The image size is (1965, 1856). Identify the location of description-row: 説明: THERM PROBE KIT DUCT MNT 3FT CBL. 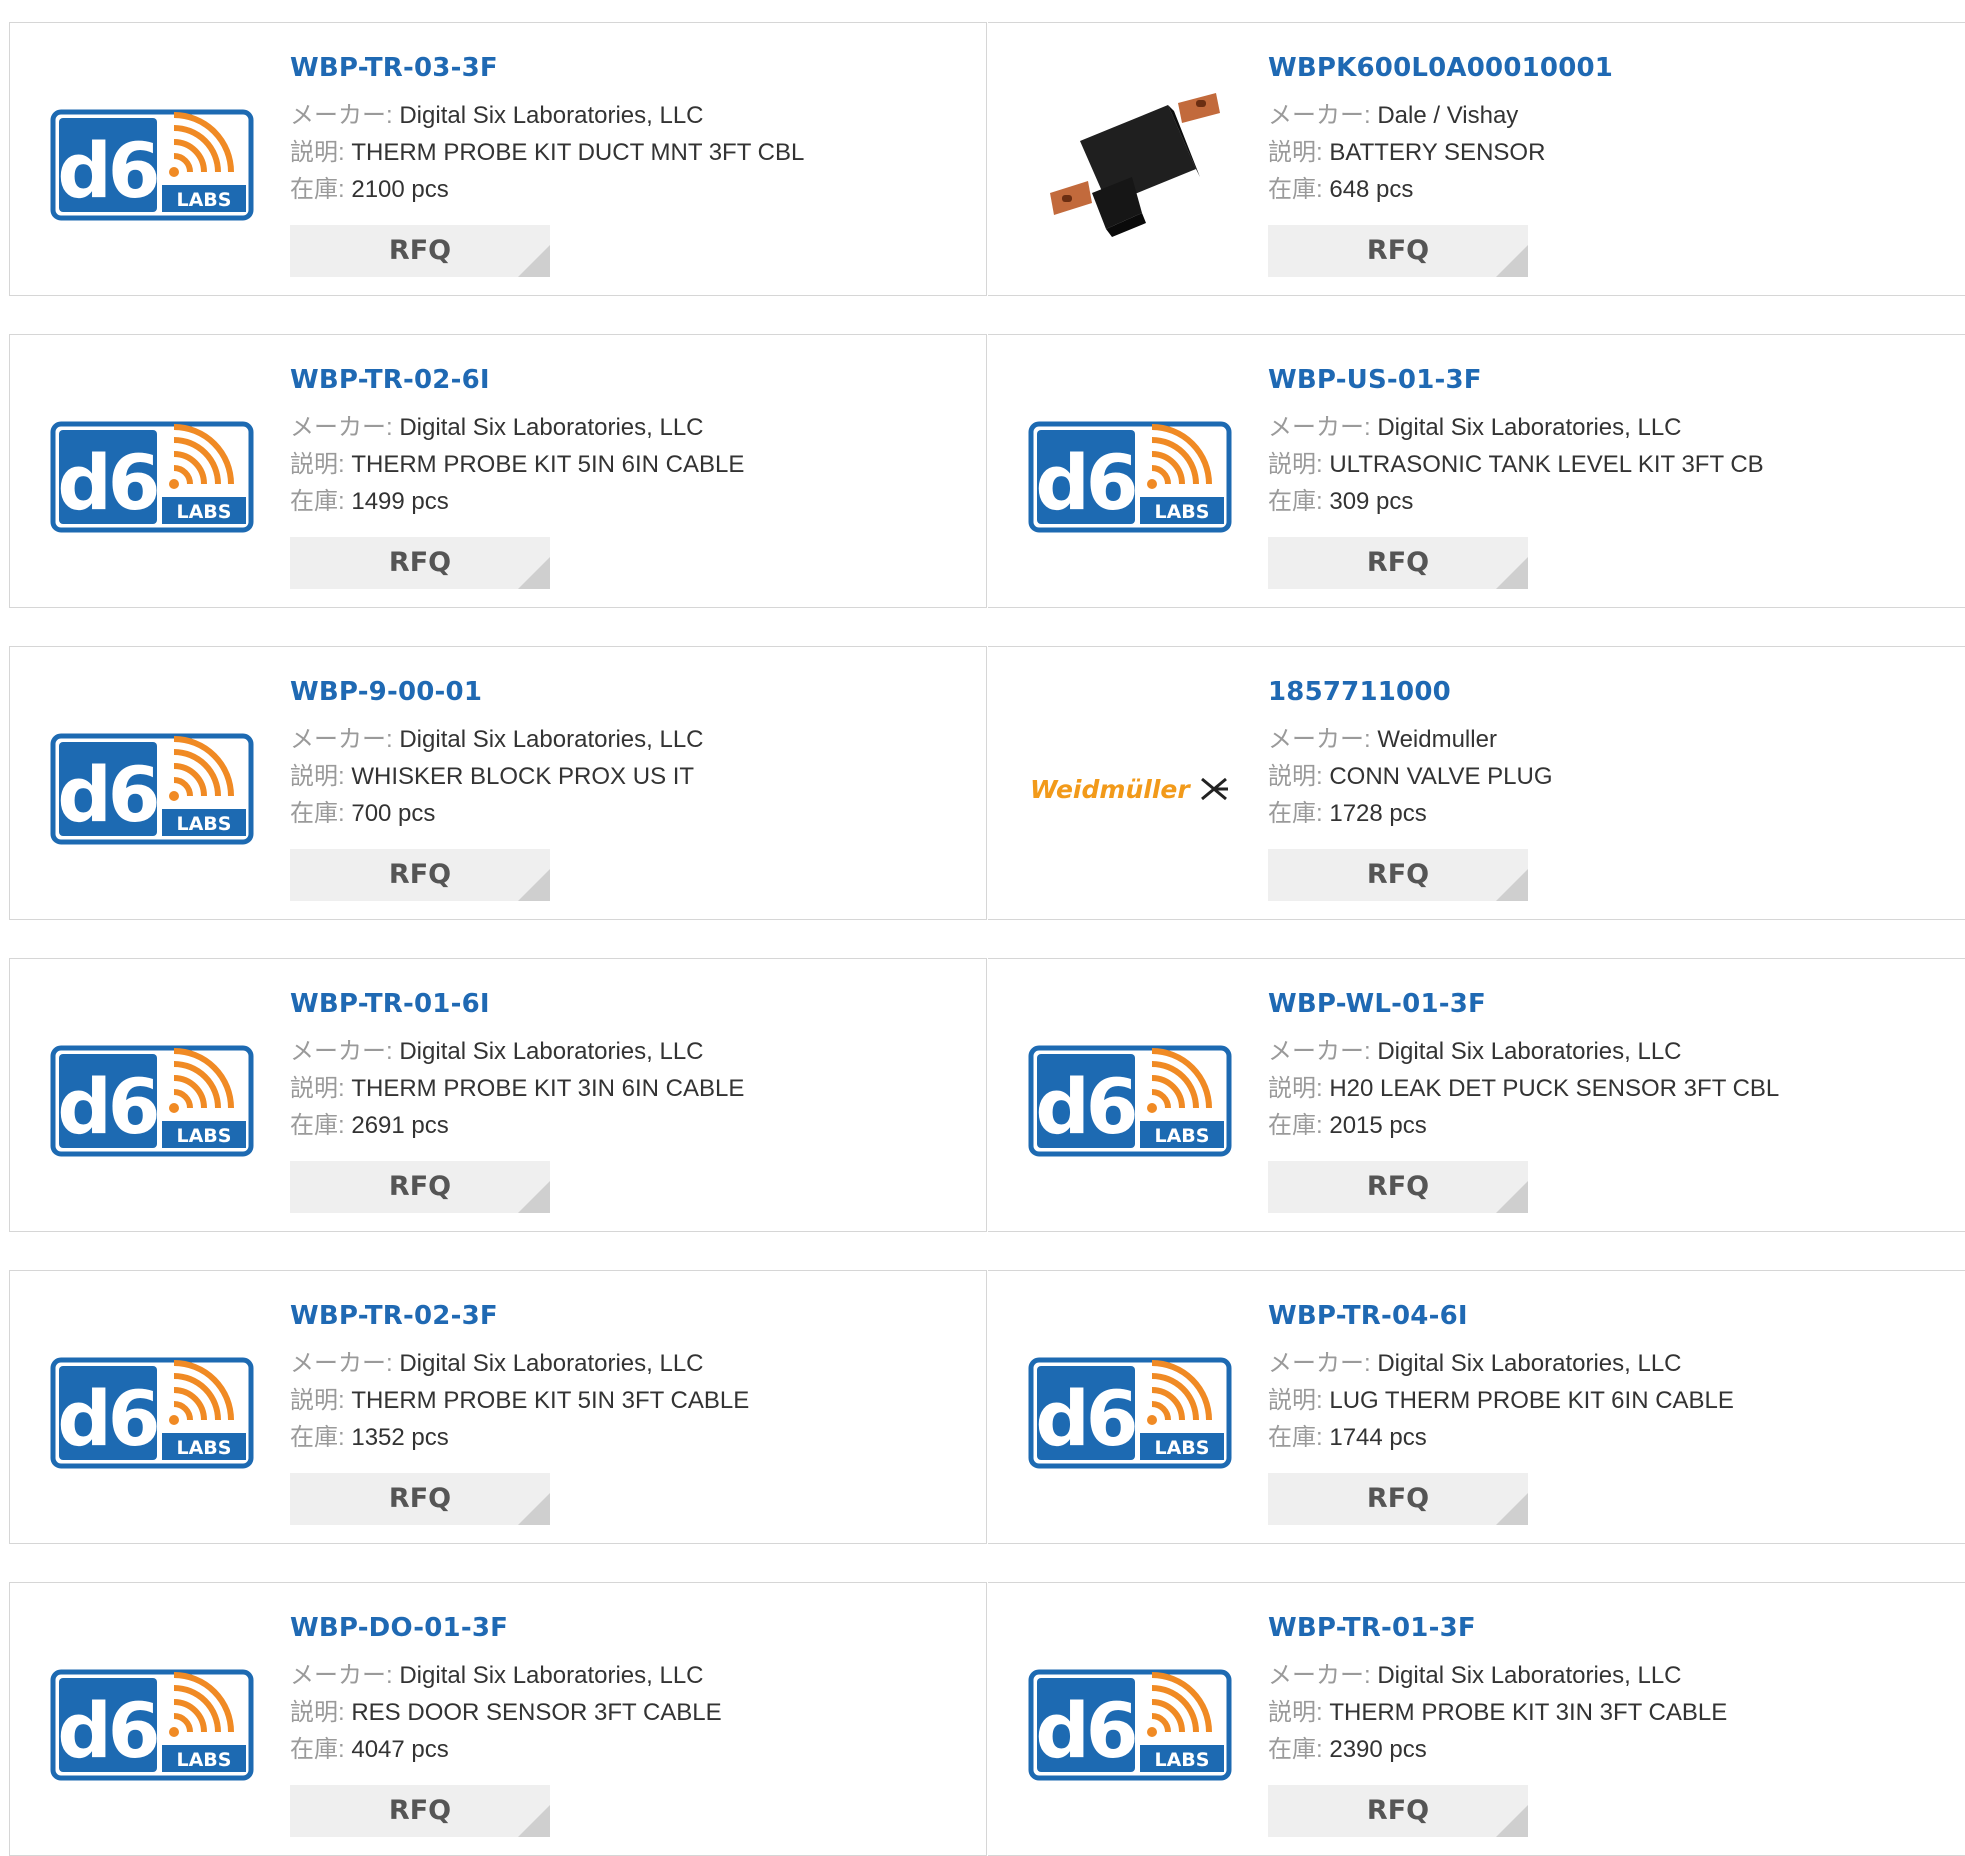
(547, 152).